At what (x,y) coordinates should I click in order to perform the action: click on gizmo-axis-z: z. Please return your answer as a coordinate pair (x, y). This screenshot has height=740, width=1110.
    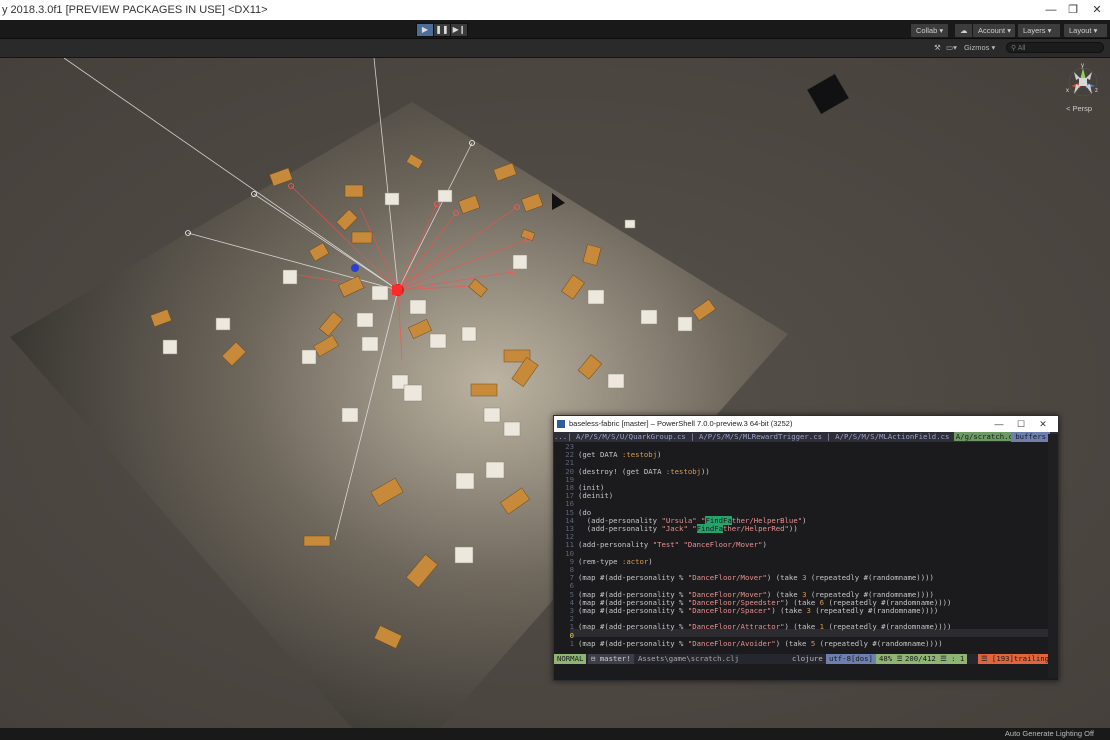
    Looking at the image, I should click on (1096, 91).